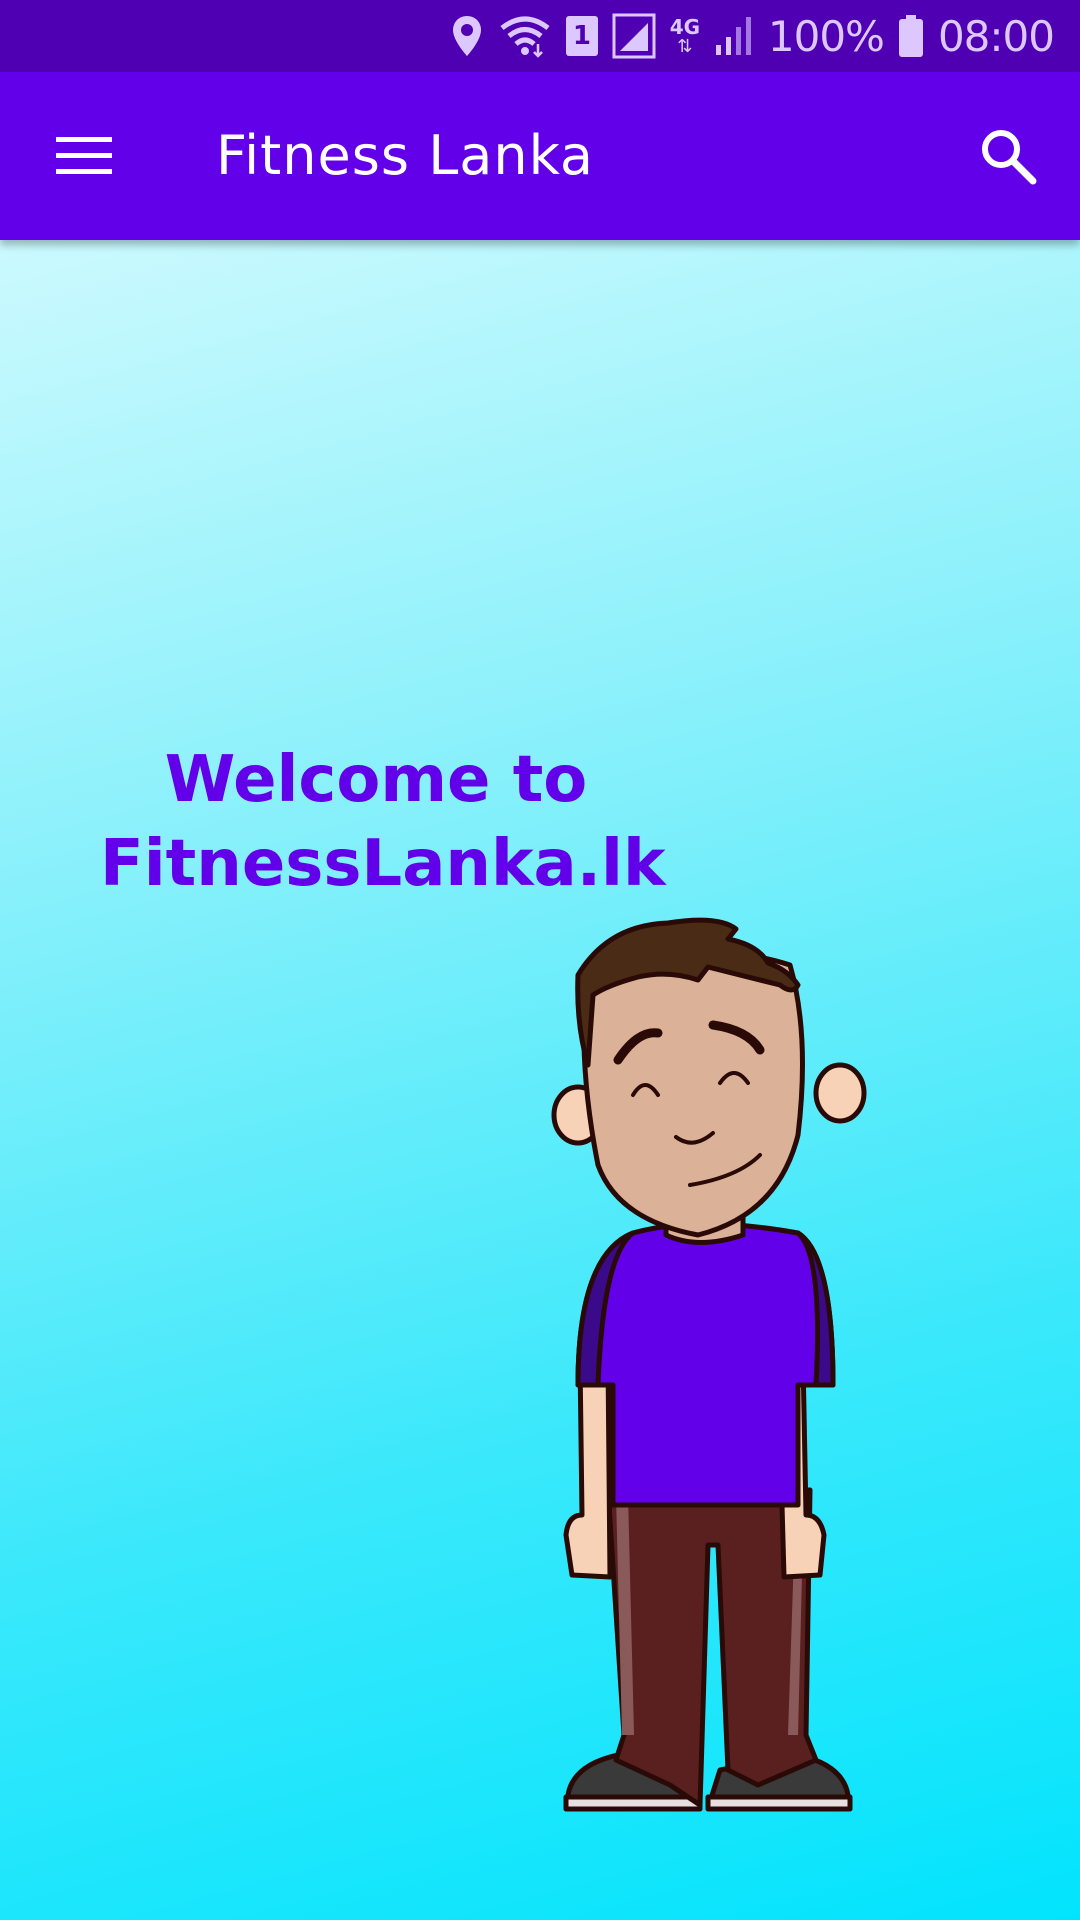 This screenshot has height=1920, width=1080. Describe the element at coordinates (383, 822) in the screenshot. I see `welcome-heading: Welcome to FitnessLanka.lk` at that location.